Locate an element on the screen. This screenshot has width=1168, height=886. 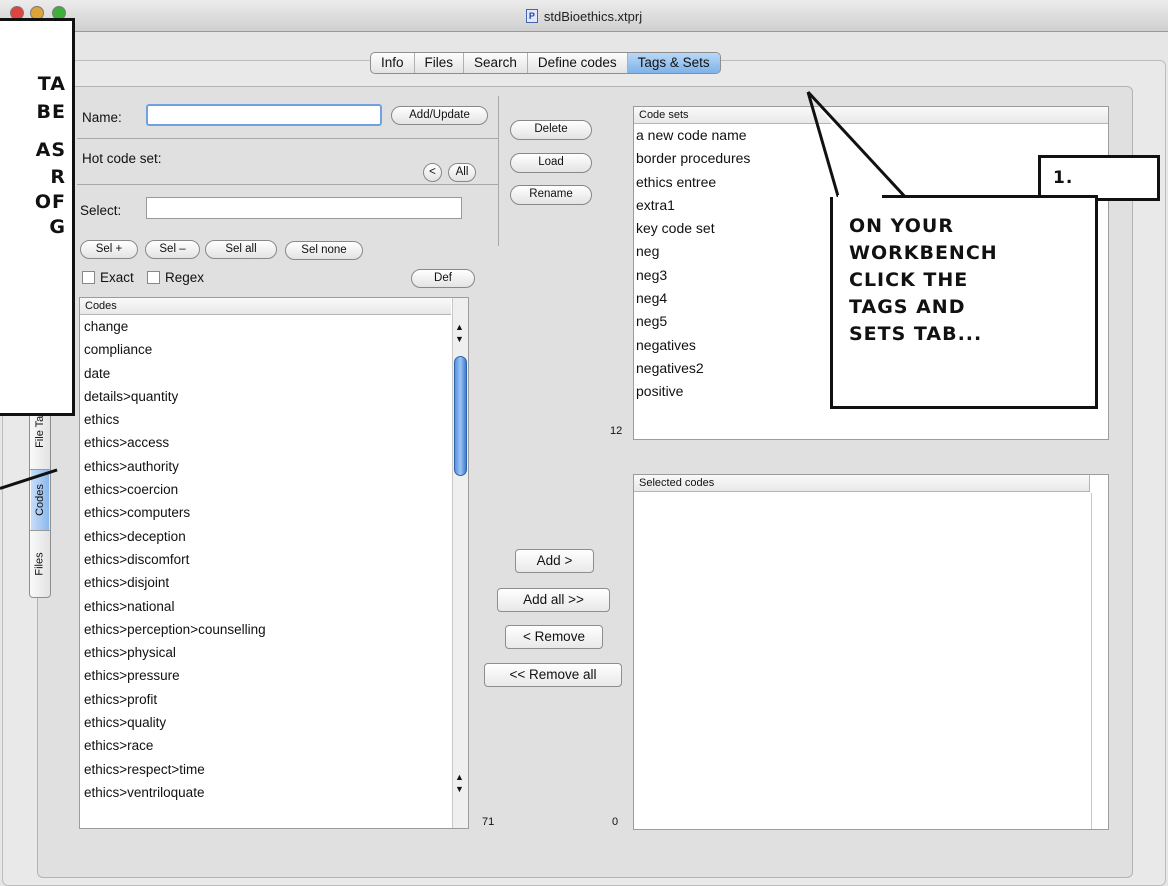
window-title: P stdBioethics.xtprj is located at coordinates (584, 16).